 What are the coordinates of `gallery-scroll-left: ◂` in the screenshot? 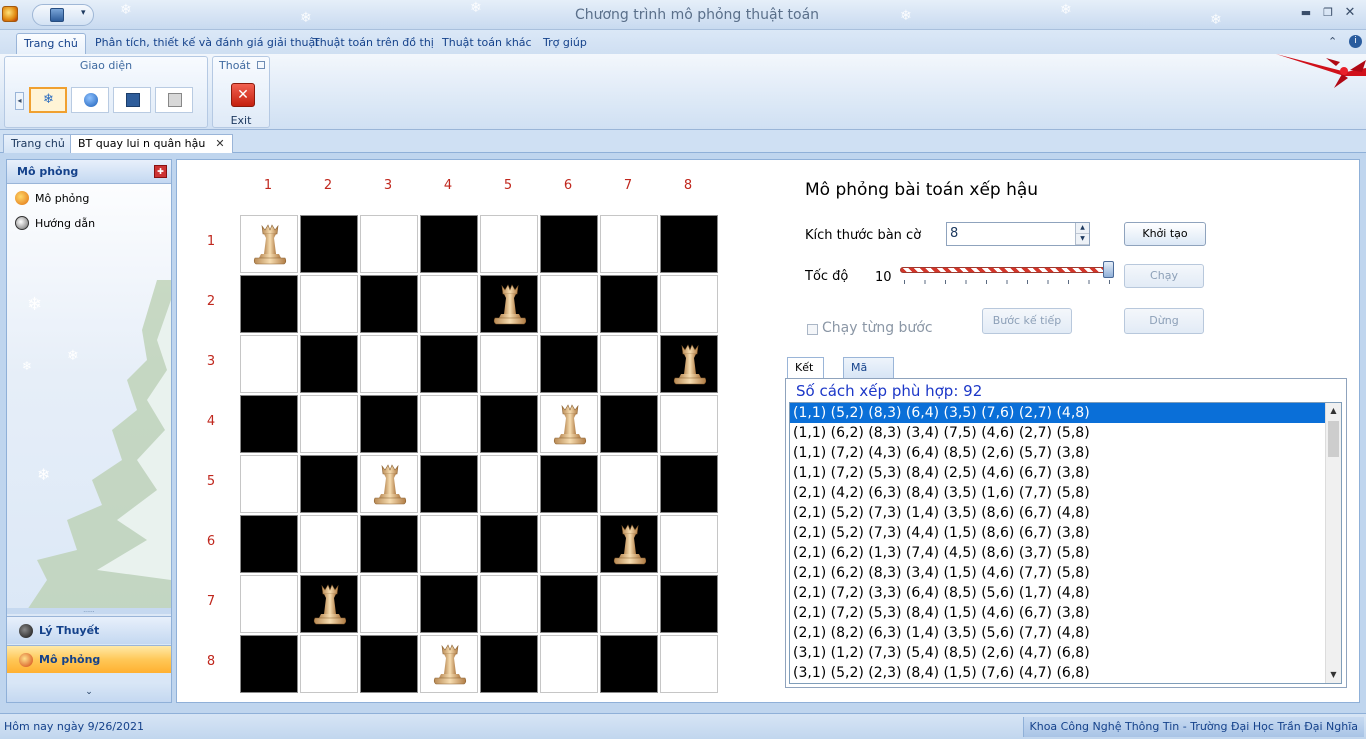 It's located at (19, 101).